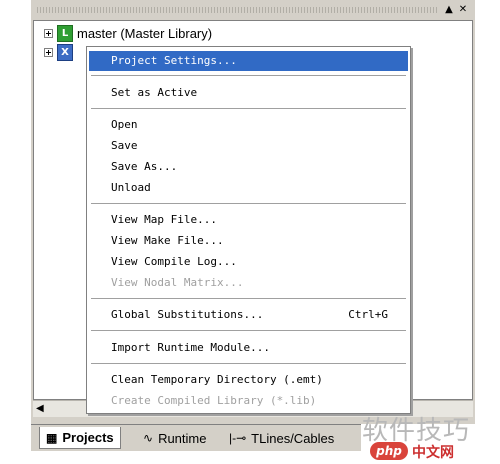 This screenshot has height=464, width=500. What do you see at coordinates (248, 188) in the screenshot?
I see `menu-item-unload: Unload` at bounding box center [248, 188].